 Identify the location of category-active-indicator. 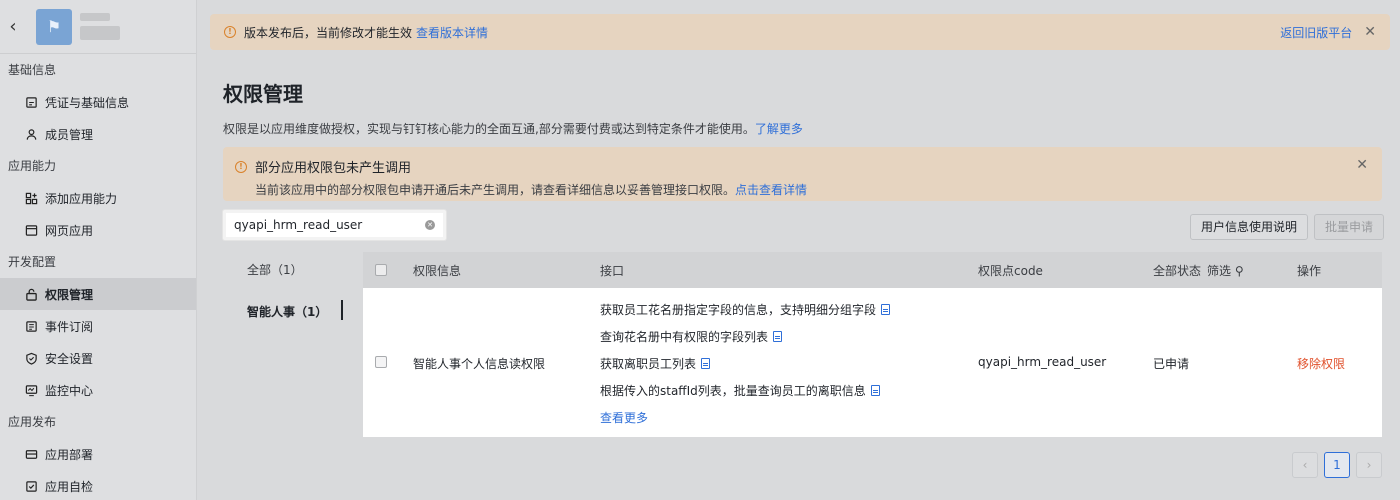
(342, 310).